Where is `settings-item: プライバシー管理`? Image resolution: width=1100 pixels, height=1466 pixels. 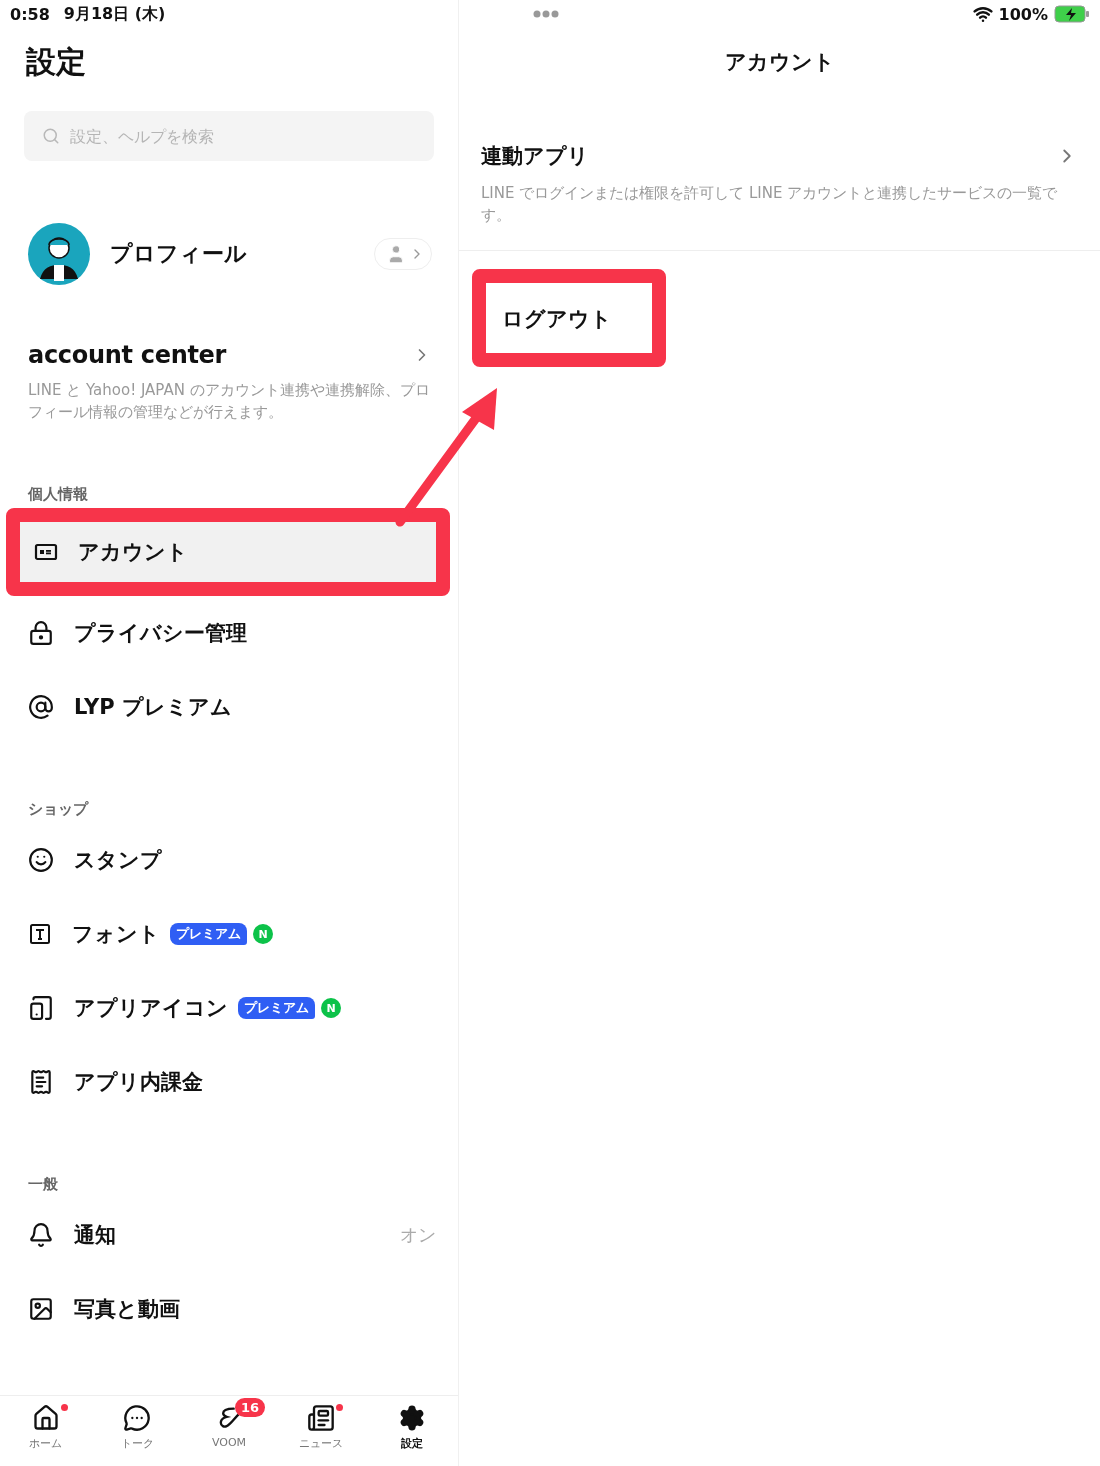 settings-item: プライバシー管理 is located at coordinates (229, 633).